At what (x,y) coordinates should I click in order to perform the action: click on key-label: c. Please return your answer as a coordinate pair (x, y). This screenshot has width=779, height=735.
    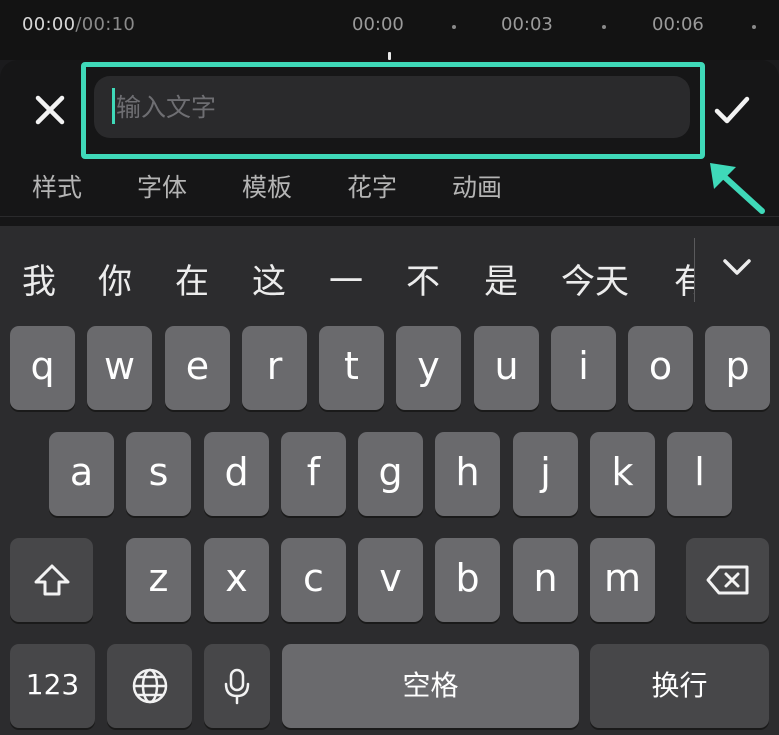
    Looking at the image, I should click on (313, 578).